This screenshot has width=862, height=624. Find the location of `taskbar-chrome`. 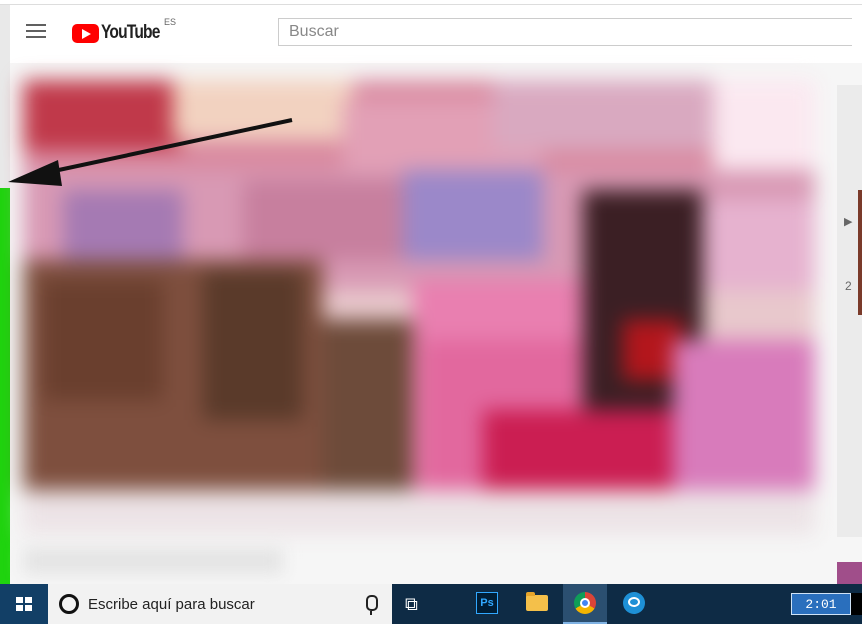

taskbar-chrome is located at coordinates (585, 604).